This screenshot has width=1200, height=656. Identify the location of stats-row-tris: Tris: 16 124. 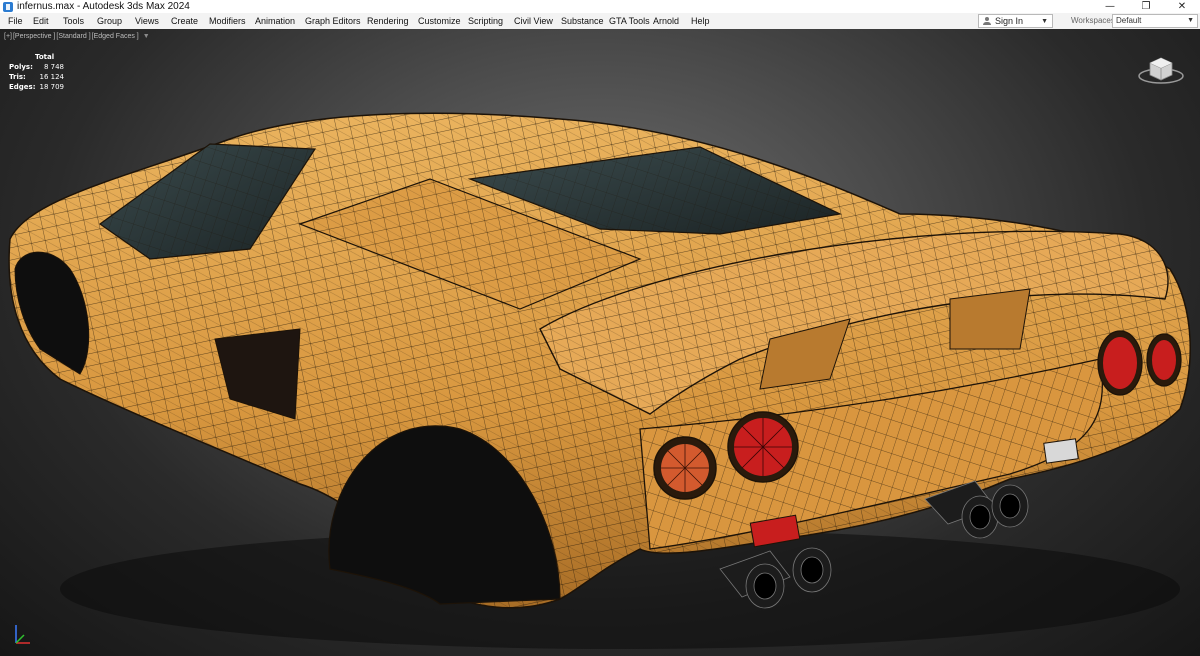
(36, 77).